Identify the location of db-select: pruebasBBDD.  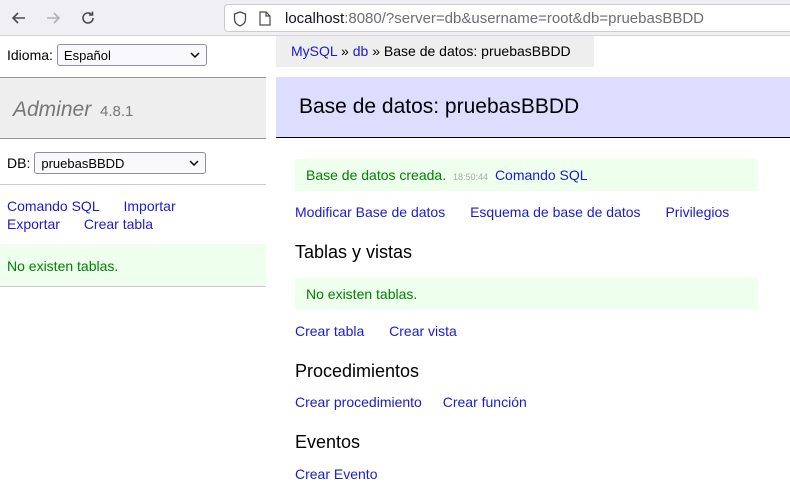
(120, 163).